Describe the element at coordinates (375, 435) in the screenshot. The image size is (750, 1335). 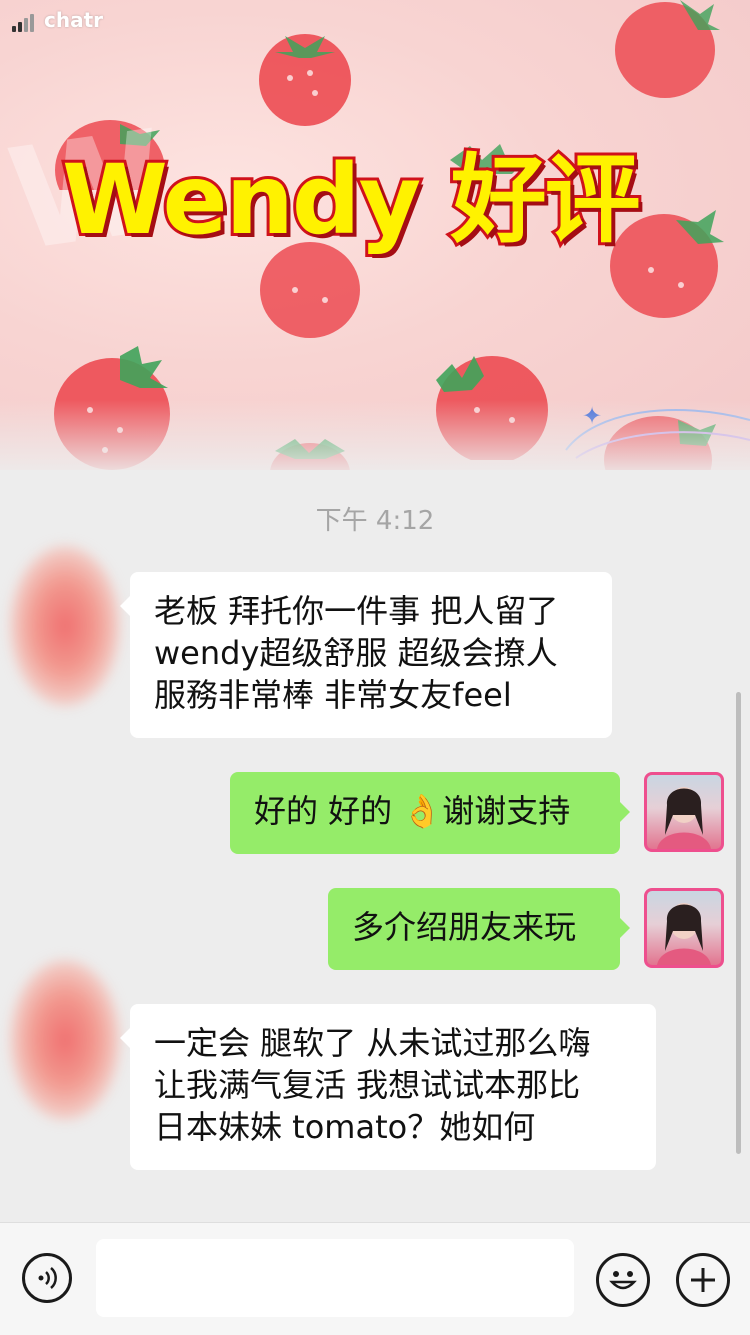
I see `banner-fade` at that location.